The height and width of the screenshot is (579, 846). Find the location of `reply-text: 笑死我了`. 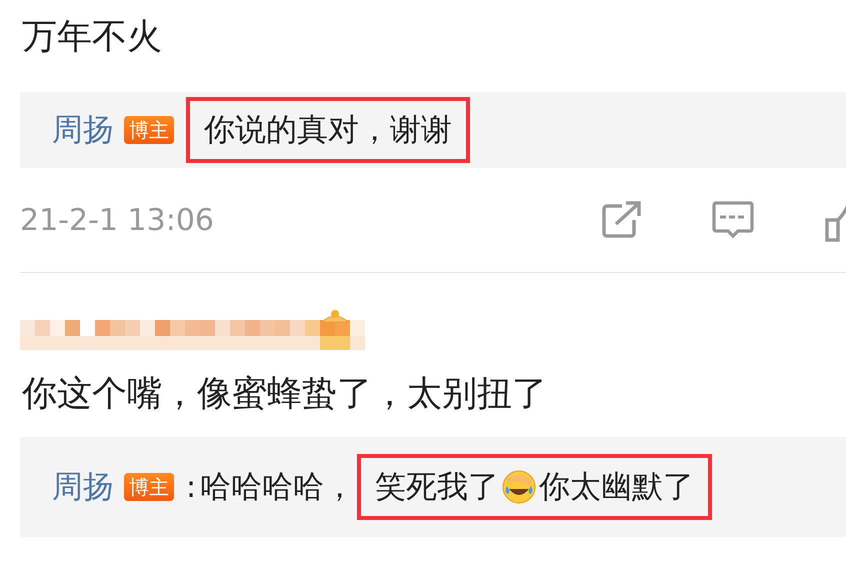

reply-text: 笑死我了 is located at coordinates (437, 487).